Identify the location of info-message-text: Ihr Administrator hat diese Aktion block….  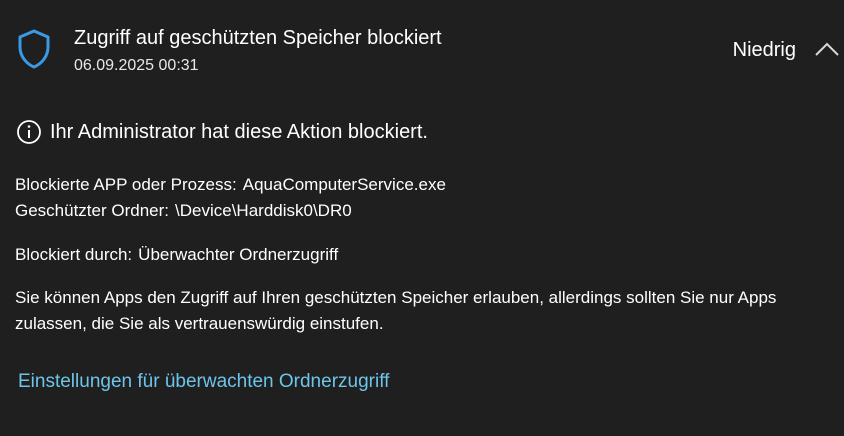
(239, 132).